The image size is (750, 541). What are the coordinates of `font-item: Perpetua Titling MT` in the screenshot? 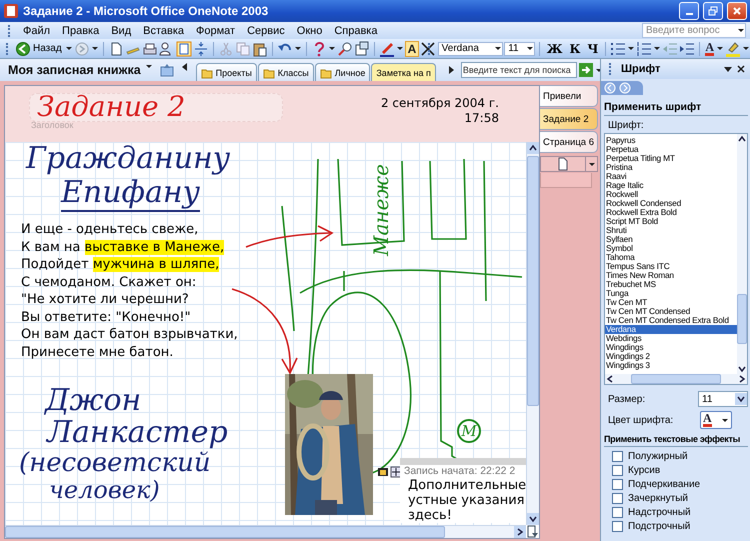 It's located at (671, 158).